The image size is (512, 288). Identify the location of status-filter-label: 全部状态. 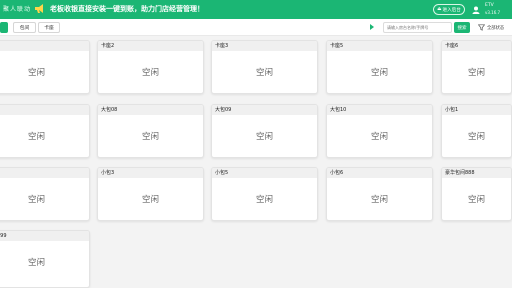
(496, 28).